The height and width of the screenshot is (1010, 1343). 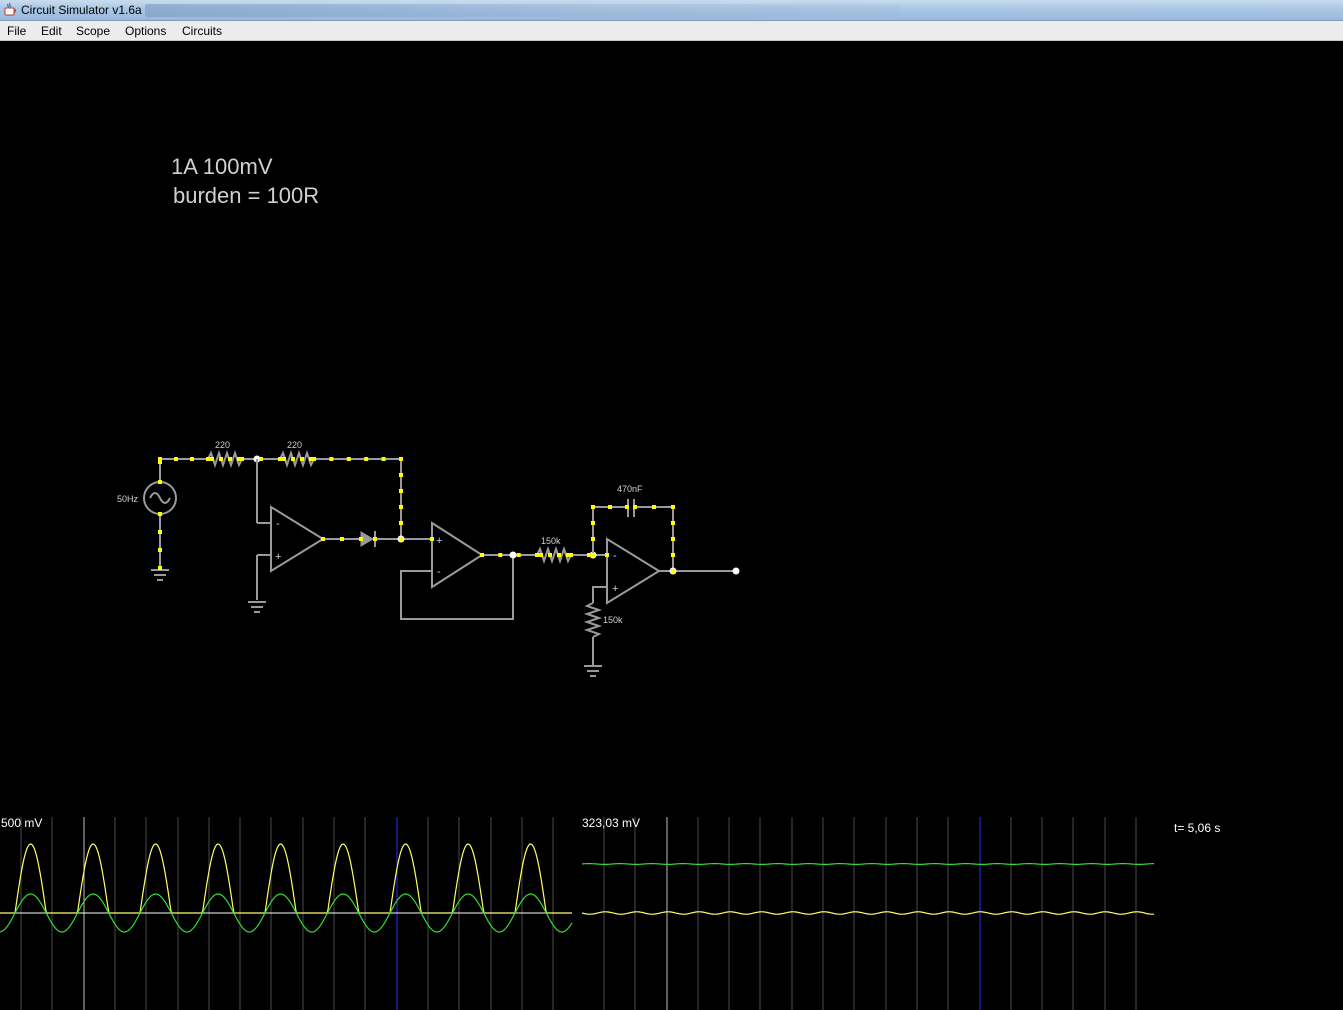 I want to click on opamp-3: - +, so click(x=633, y=571).